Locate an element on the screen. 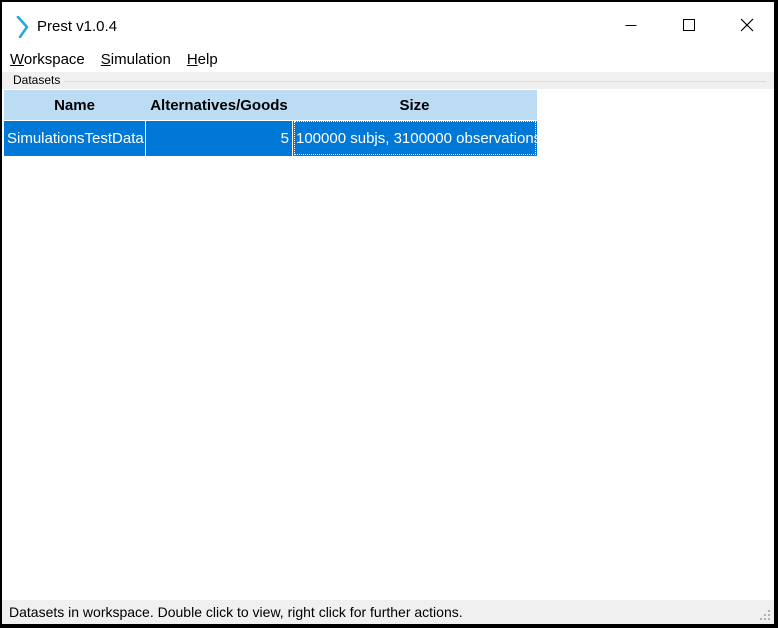 The image size is (778, 628). cell-alternatives: 5 is located at coordinates (219, 138).